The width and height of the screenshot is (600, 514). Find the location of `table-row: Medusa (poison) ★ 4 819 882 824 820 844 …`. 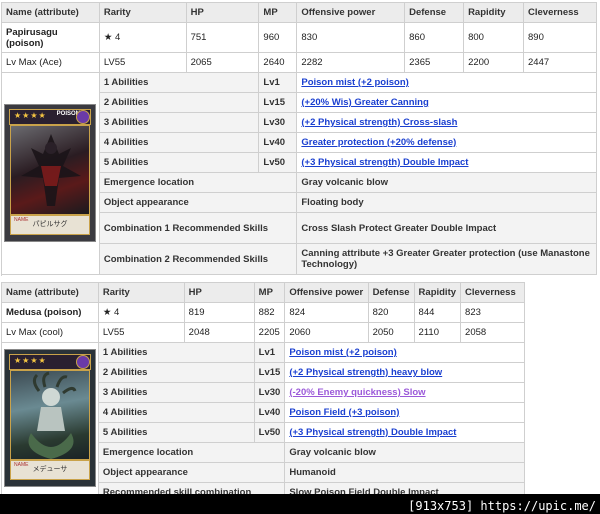

table-row: Medusa (poison) ★ 4 819 882 824 820 844 … is located at coordinates (263, 312).